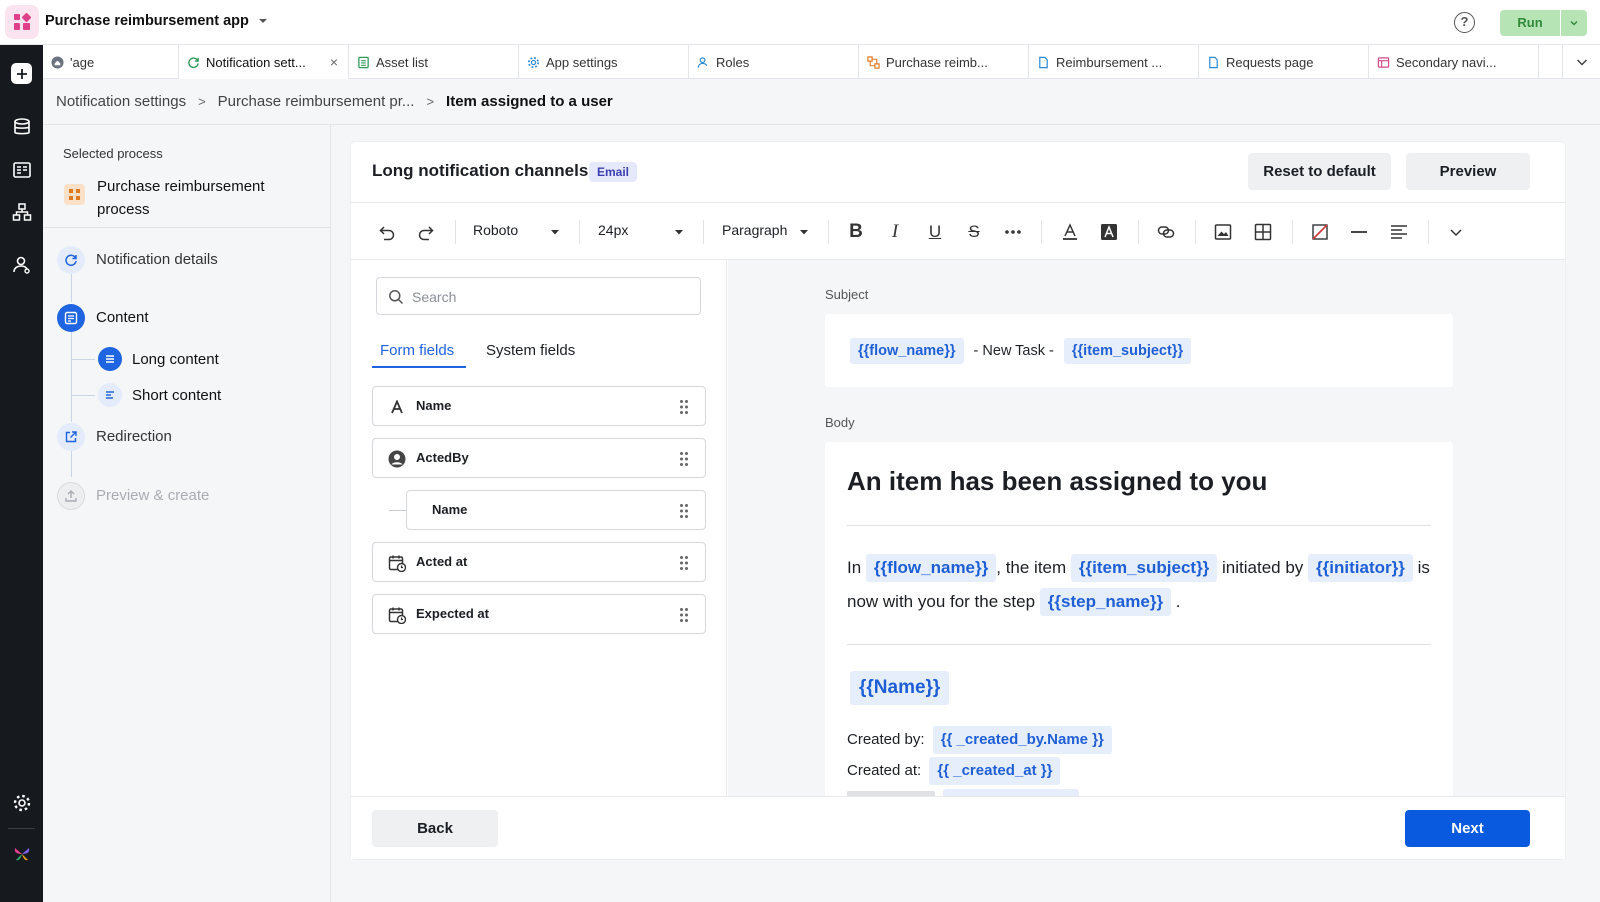 The height and width of the screenshot is (902, 1600). What do you see at coordinates (157, 259) in the screenshot?
I see `step-notification-details: Notification details` at bounding box center [157, 259].